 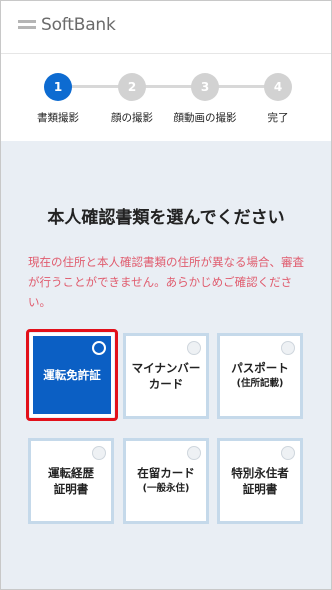 I want to click on step-1-label: 書類撮影, so click(x=58, y=118).